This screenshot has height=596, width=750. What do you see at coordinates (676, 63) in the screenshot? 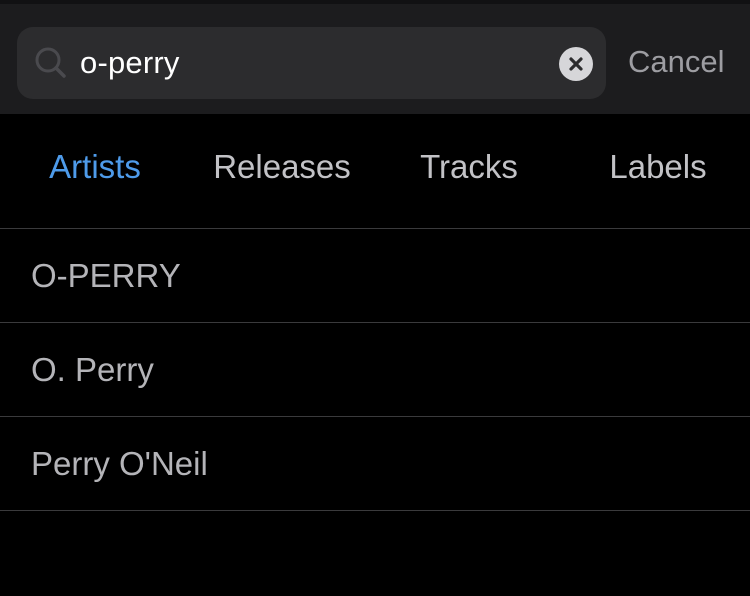
I see `cancel-button: Cancel` at bounding box center [676, 63].